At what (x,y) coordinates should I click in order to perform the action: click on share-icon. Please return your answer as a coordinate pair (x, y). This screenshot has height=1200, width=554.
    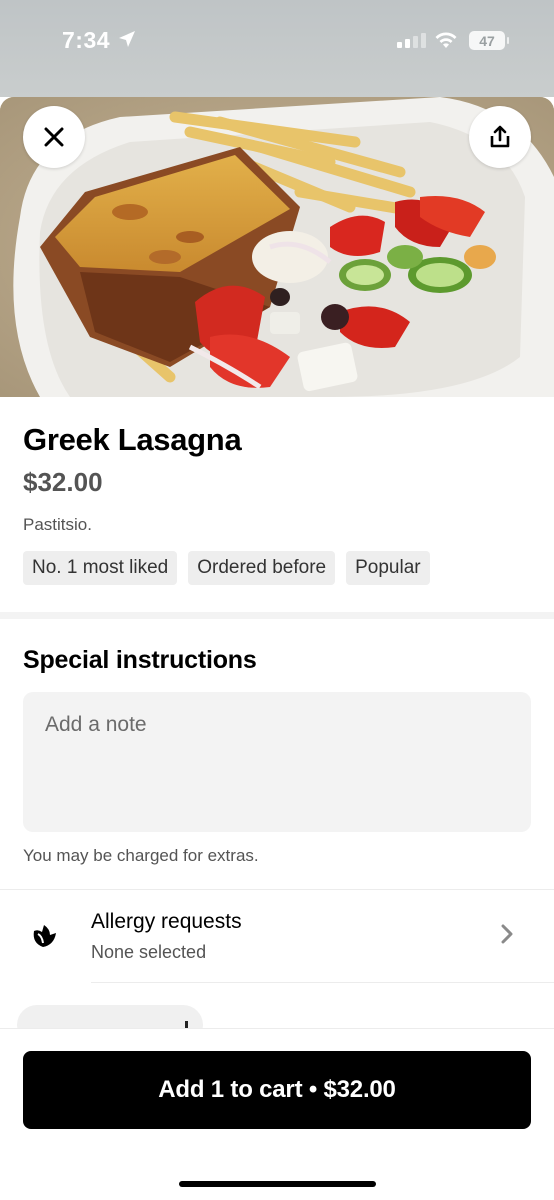
    Looking at the image, I should click on (500, 136).